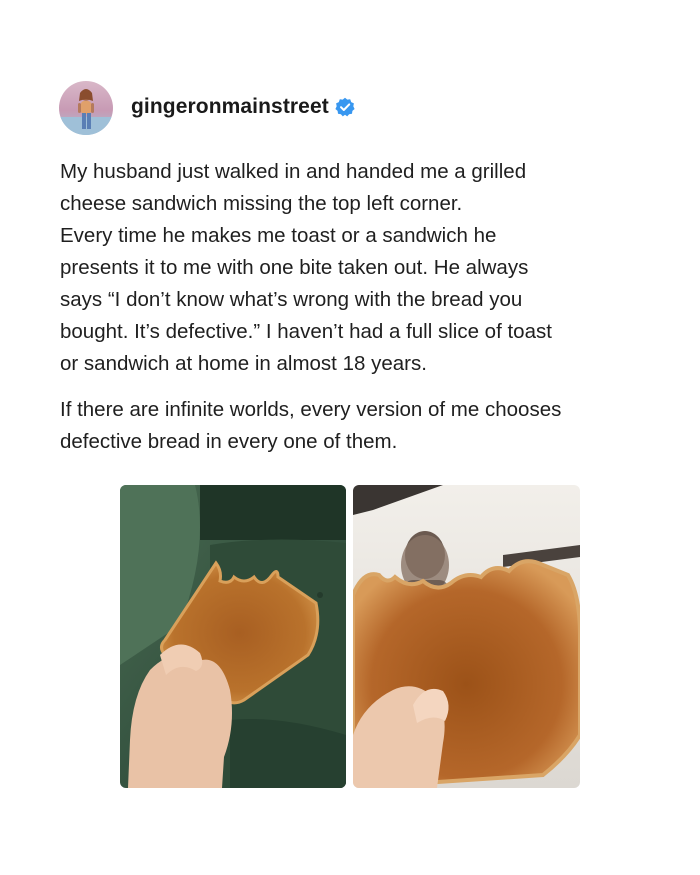 The image size is (700, 875). I want to click on post-header: gingeronmainstreet, so click(207, 108).